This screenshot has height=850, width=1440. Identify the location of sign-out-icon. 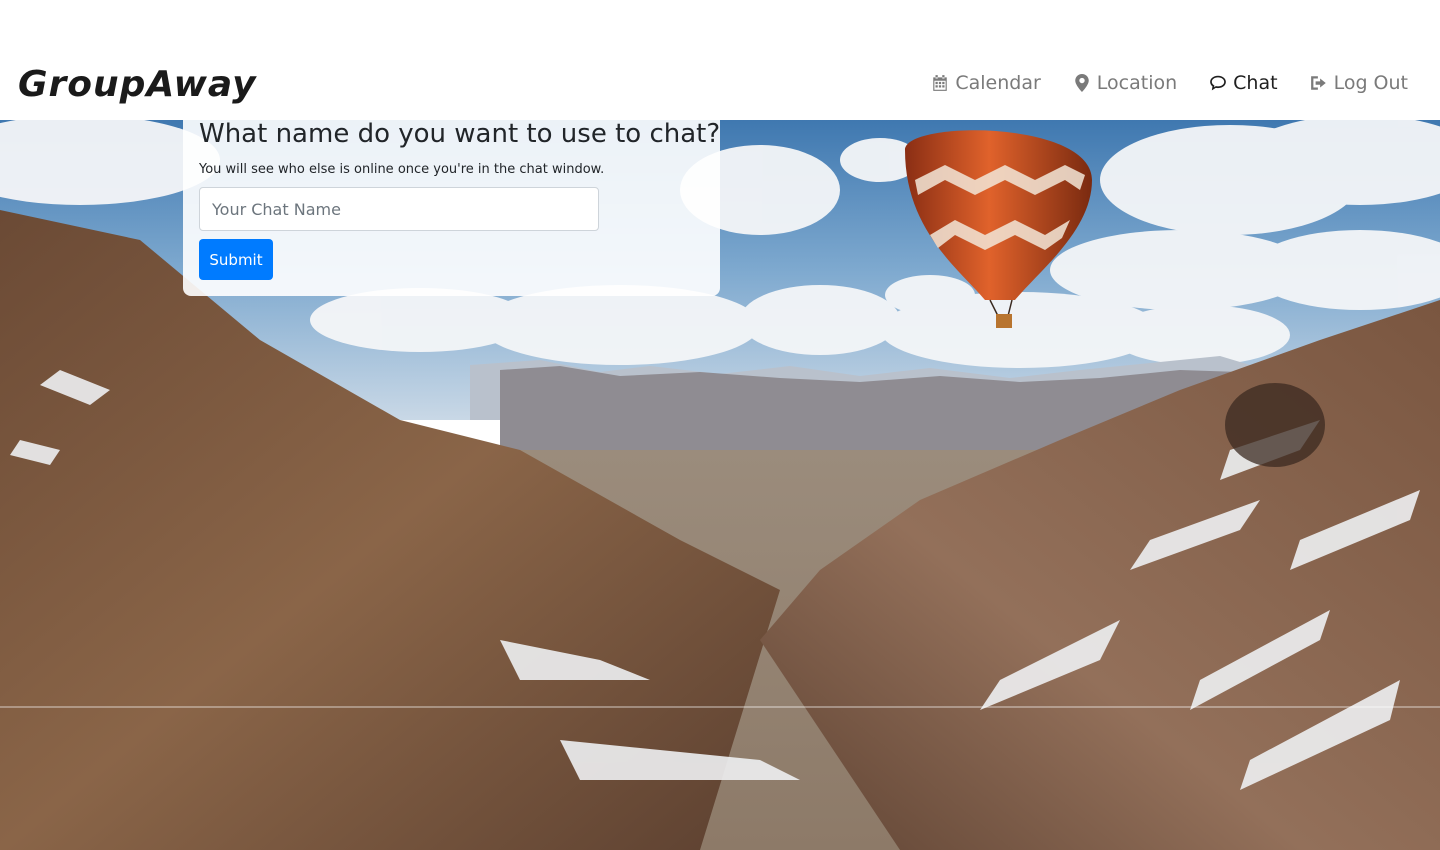
(1318, 83).